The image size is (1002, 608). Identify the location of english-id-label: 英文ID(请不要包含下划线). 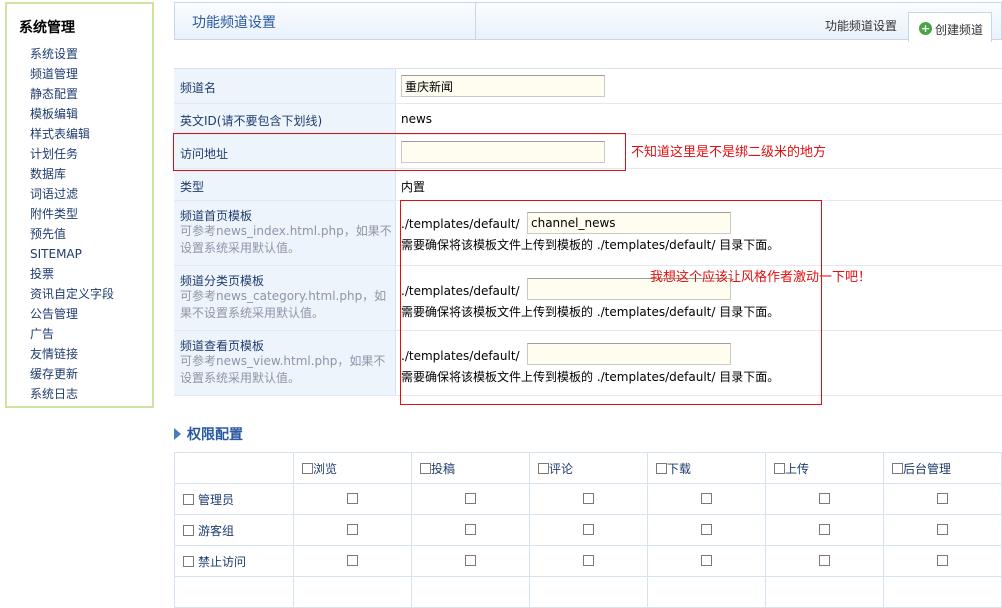
(251, 121).